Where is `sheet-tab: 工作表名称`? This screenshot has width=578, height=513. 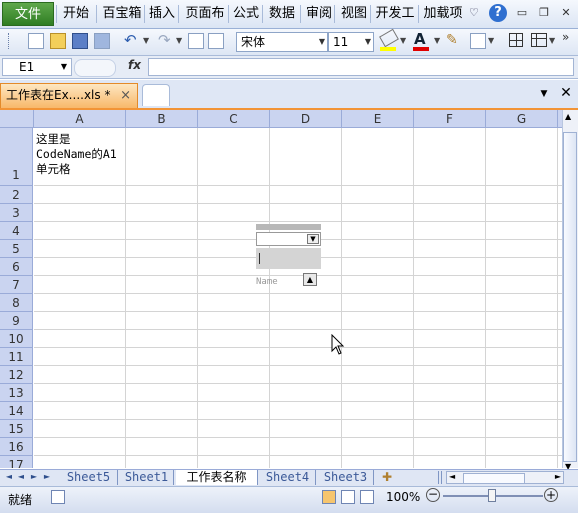
sheet-tab: 工作表名称 is located at coordinates (217, 477).